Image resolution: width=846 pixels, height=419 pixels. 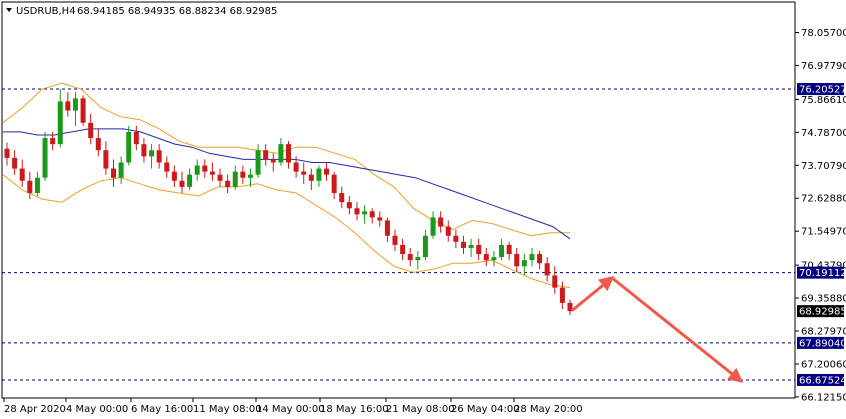 I want to click on ohlc-values: 68.94185 68.94935 68.88234 68.92985, so click(x=177, y=11).